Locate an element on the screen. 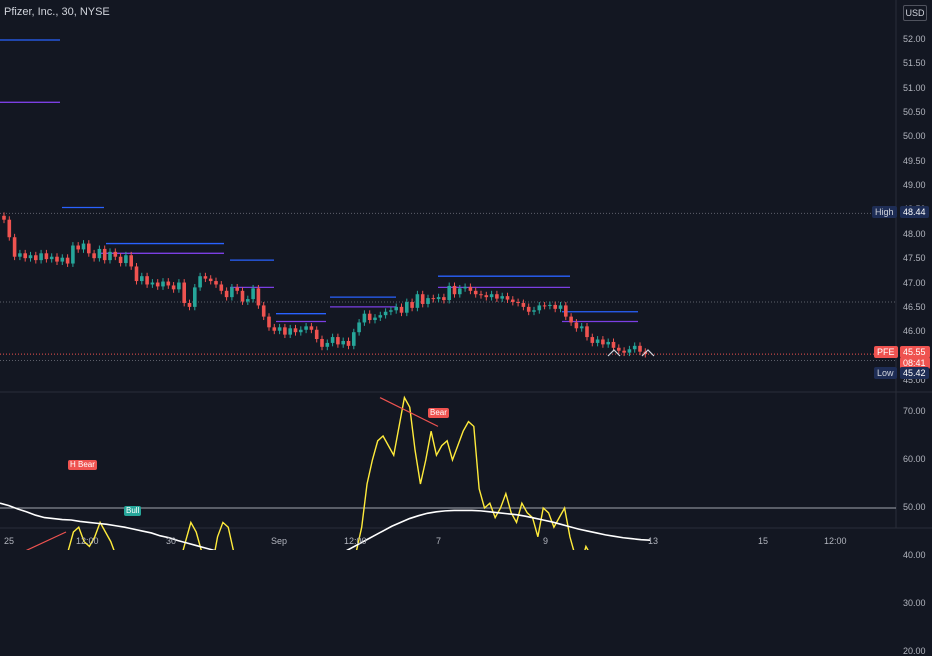 Image resolution: width=932 pixels, height=656 pixels. time-tick-label: 7 is located at coordinates (439, 541).